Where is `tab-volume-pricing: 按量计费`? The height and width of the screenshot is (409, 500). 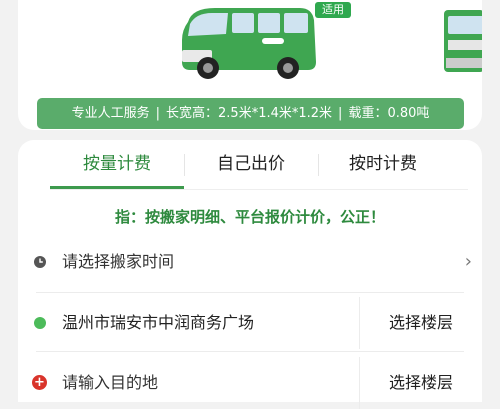
tab-volume-pricing: 按量计费 is located at coordinates (117, 164).